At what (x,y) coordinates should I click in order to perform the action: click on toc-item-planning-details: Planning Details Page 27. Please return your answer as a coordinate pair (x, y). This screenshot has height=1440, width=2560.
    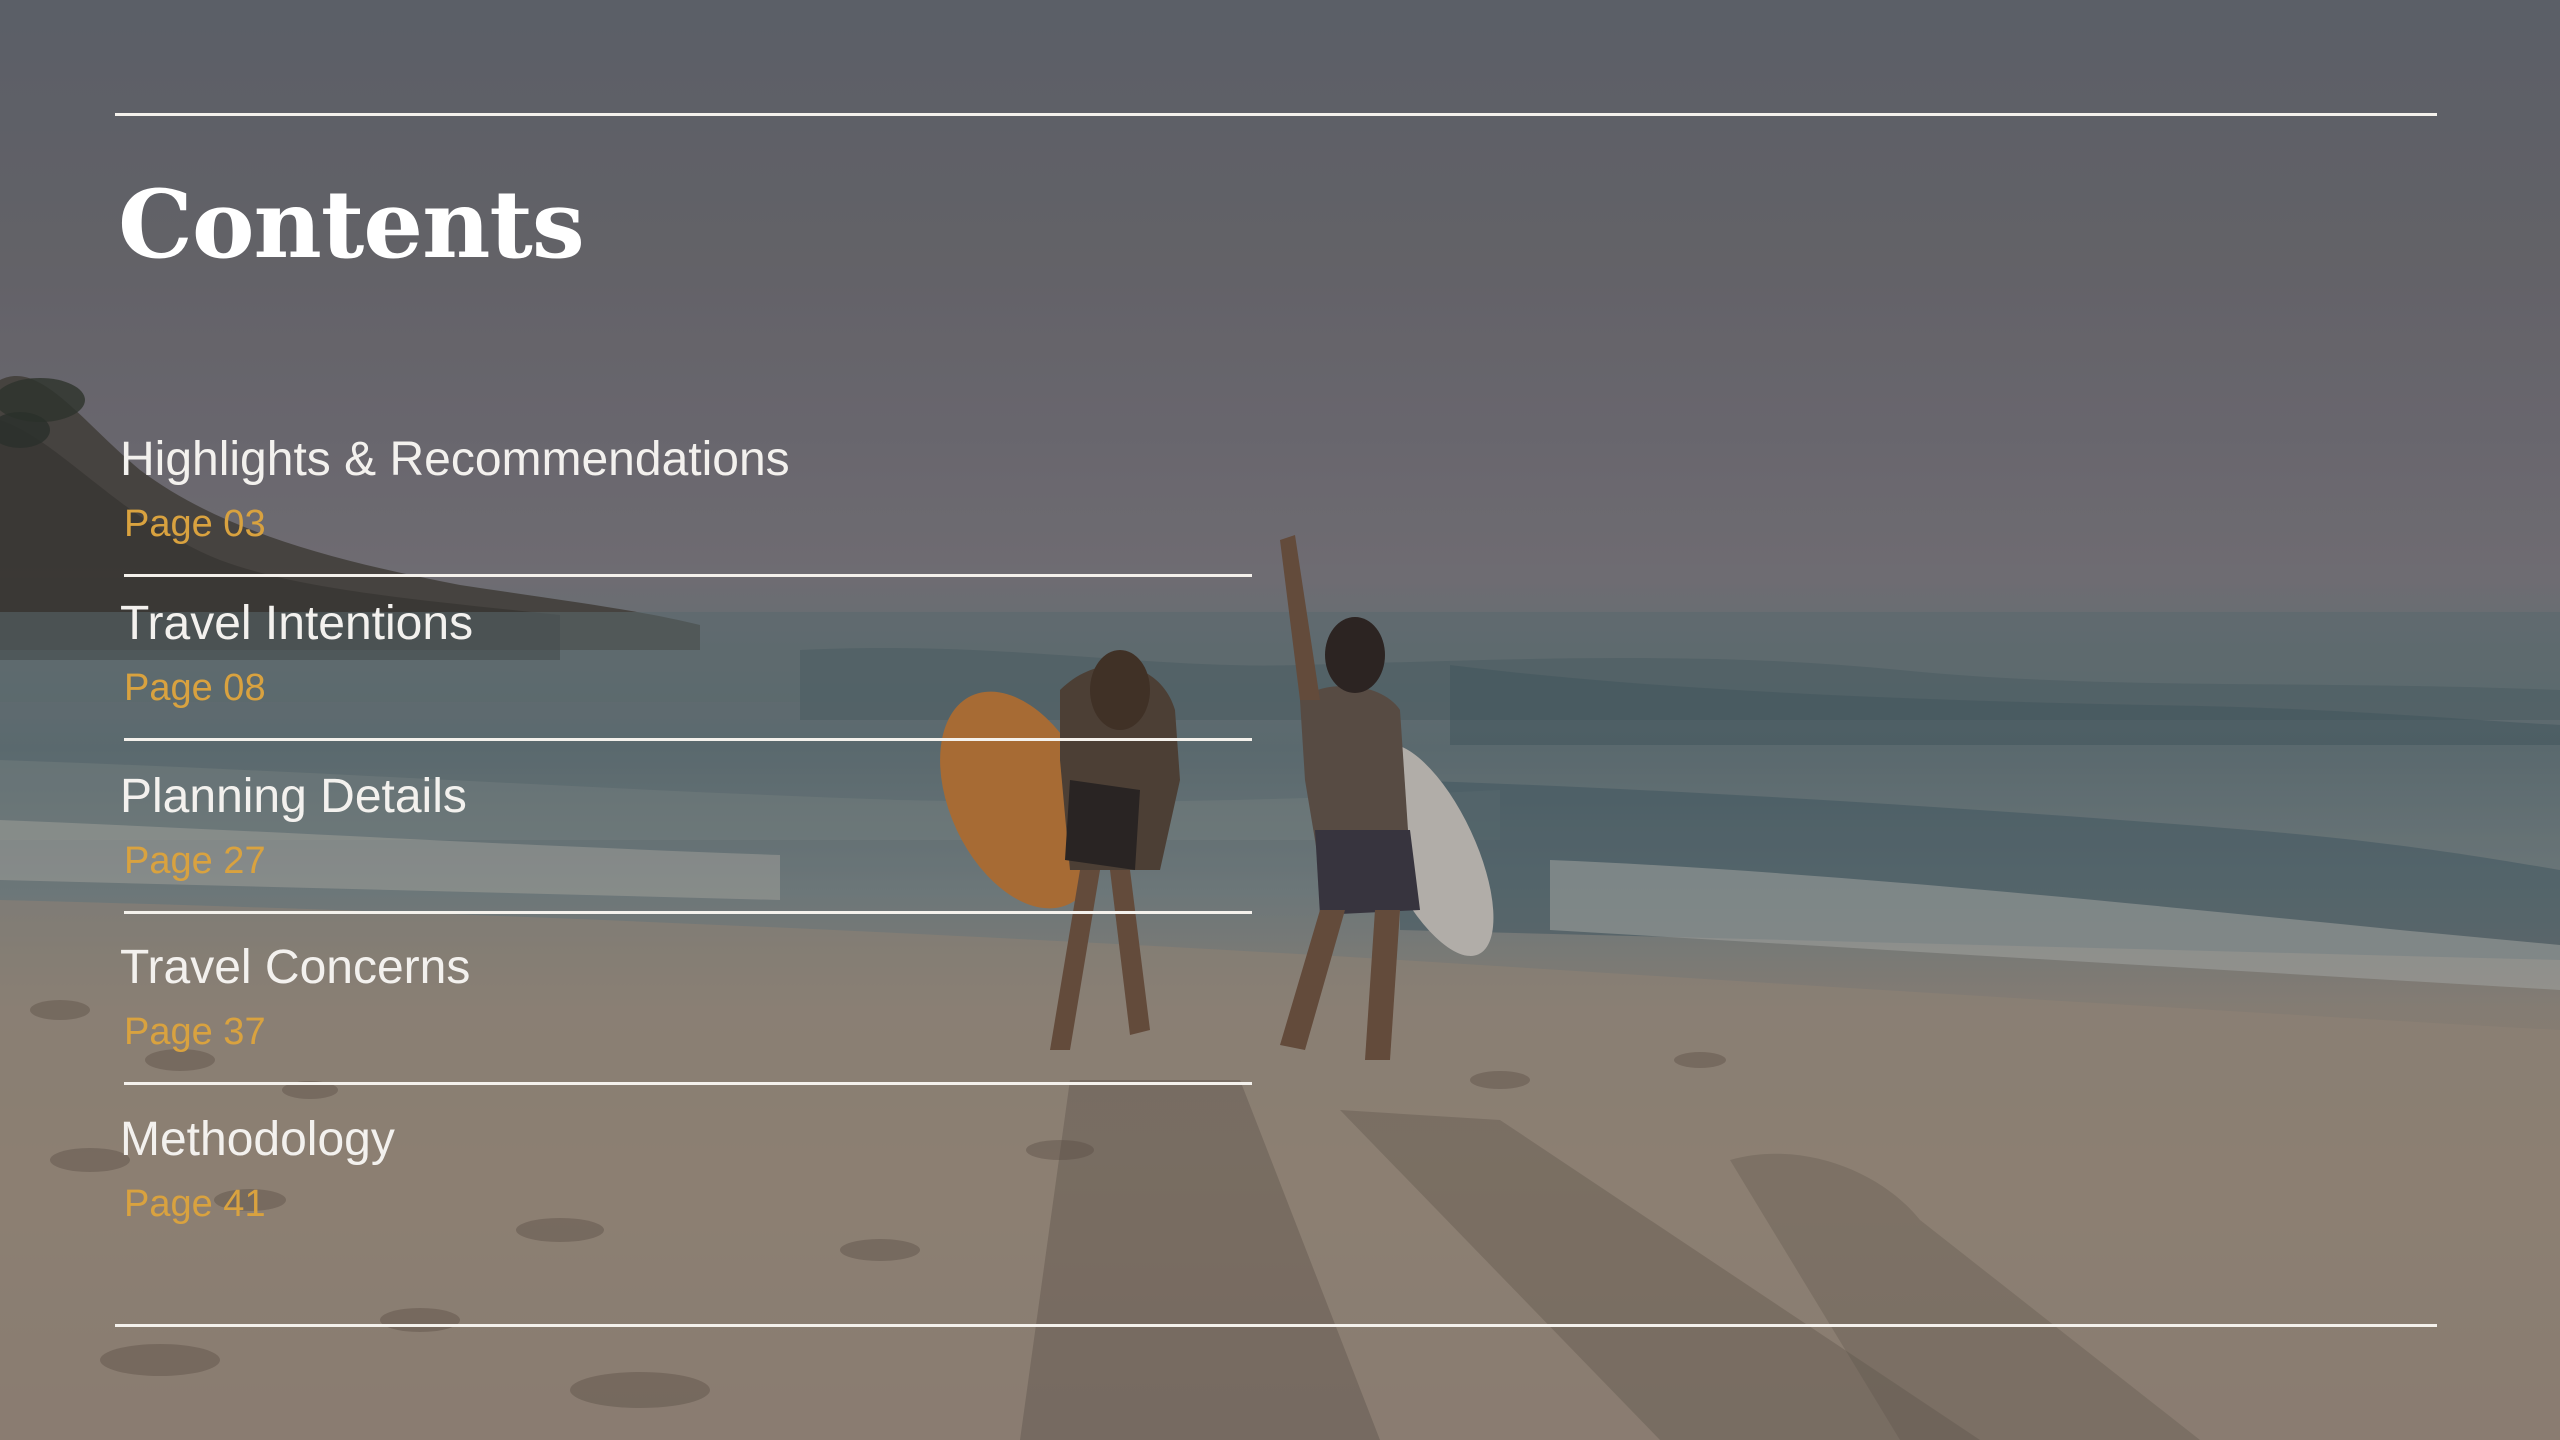
    Looking at the image, I should click on (686, 842).